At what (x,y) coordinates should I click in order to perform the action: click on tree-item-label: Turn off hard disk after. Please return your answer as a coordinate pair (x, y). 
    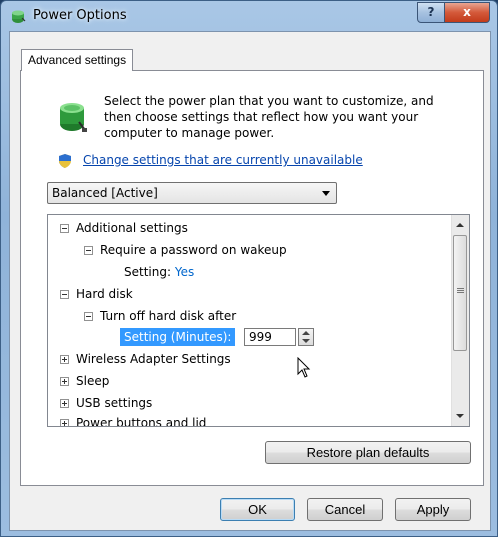
    Looking at the image, I should click on (168, 316).